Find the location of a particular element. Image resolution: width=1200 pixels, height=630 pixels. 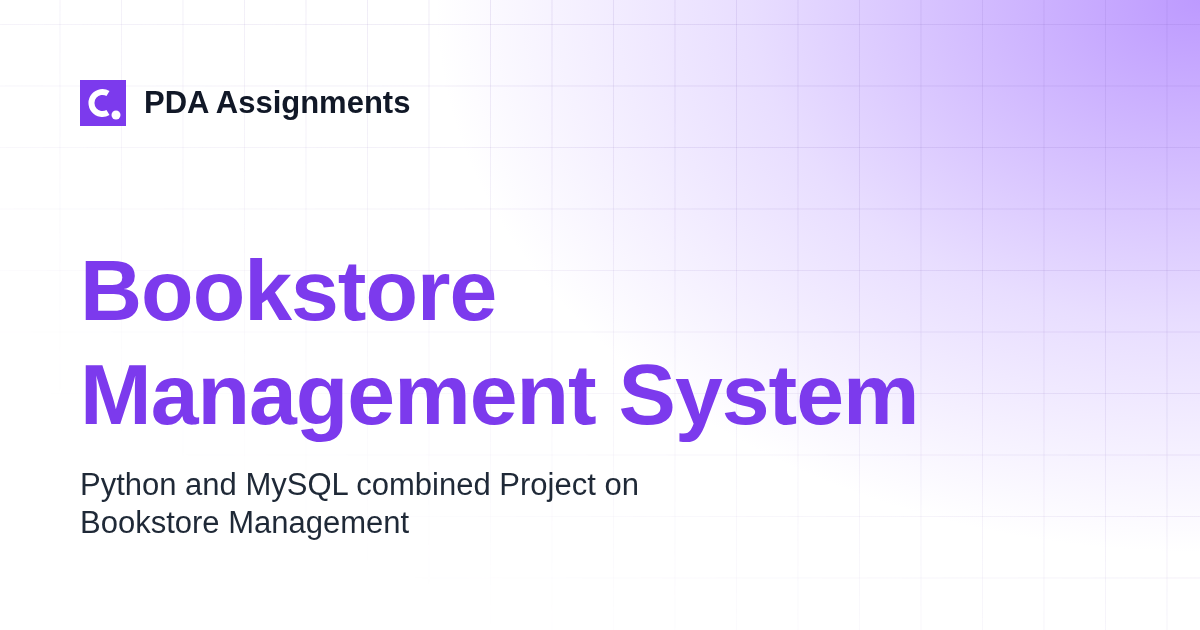

logo-icon is located at coordinates (103, 103).